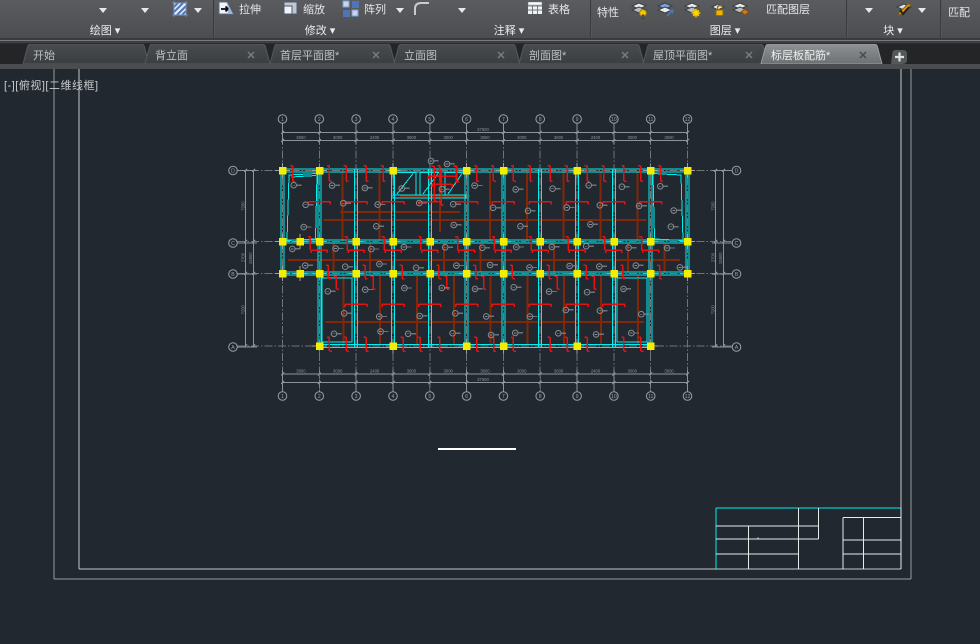  What do you see at coordinates (44, 55) in the screenshot?
I see `svg-text: 开始` at bounding box center [44, 55].